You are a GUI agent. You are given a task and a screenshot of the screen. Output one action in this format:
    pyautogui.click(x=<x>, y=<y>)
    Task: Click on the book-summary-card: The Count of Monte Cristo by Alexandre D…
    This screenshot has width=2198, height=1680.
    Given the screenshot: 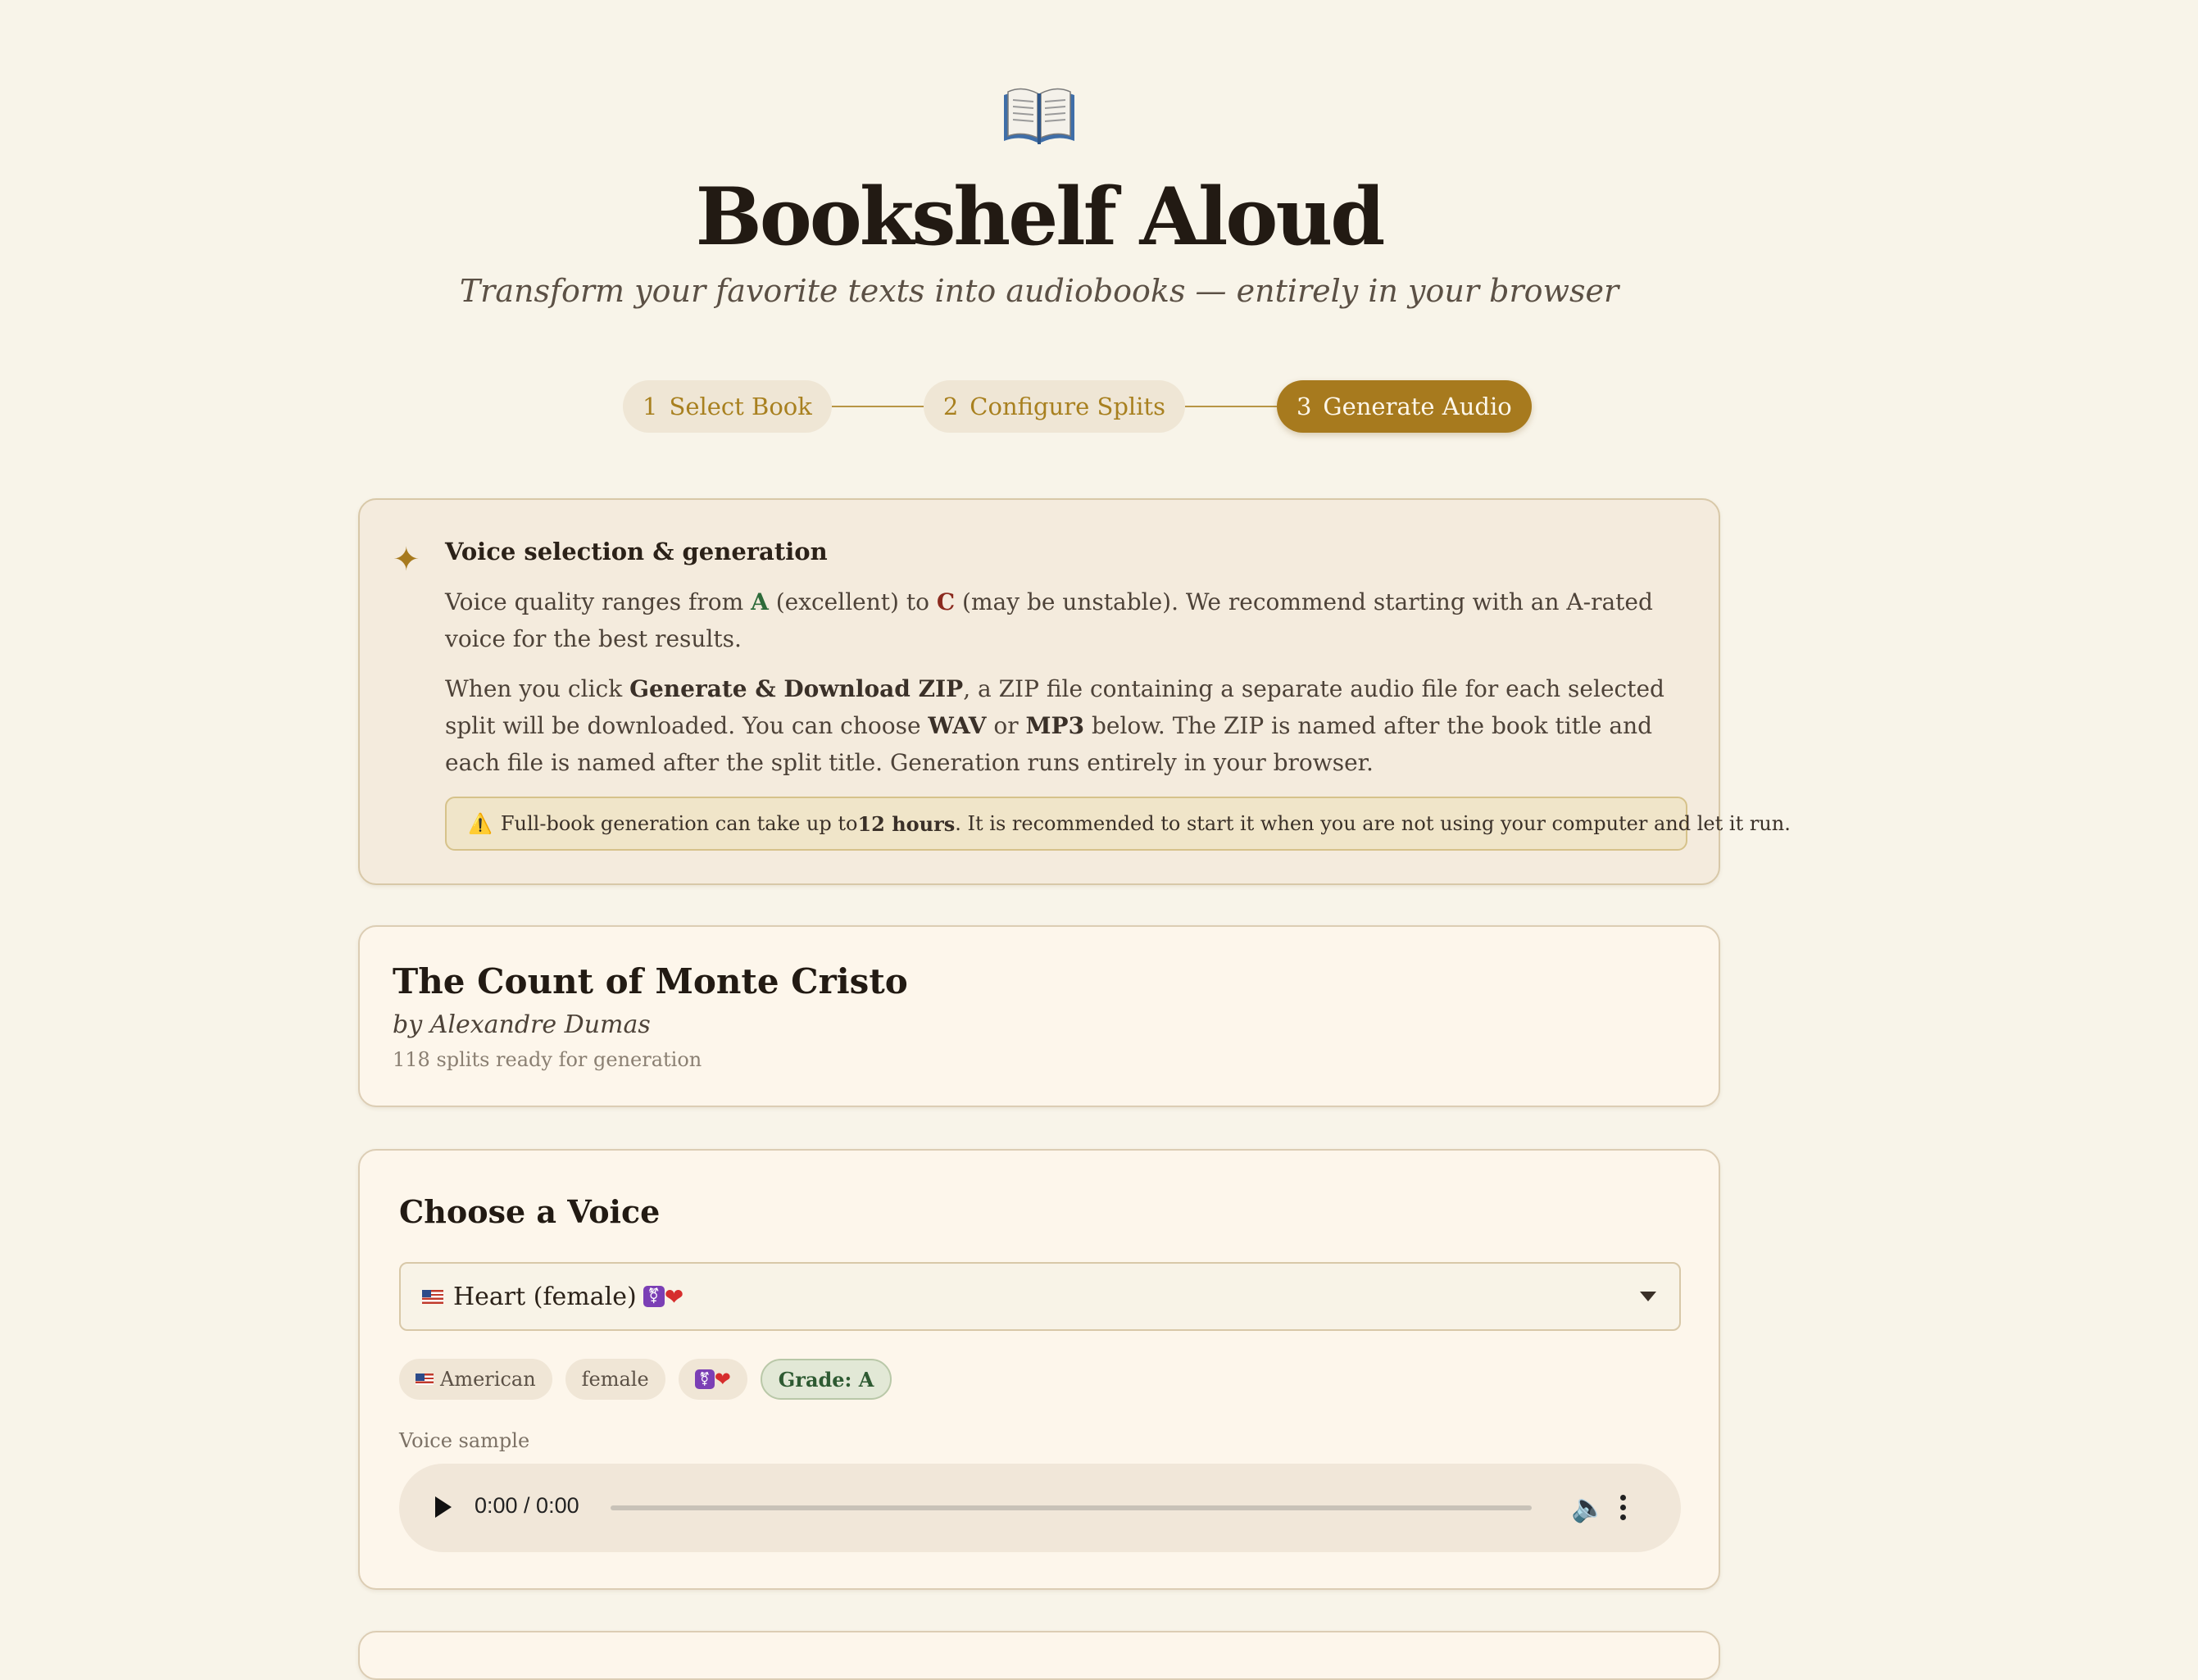 What is the action you would take?
    pyautogui.click(x=1039, y=1016)
    